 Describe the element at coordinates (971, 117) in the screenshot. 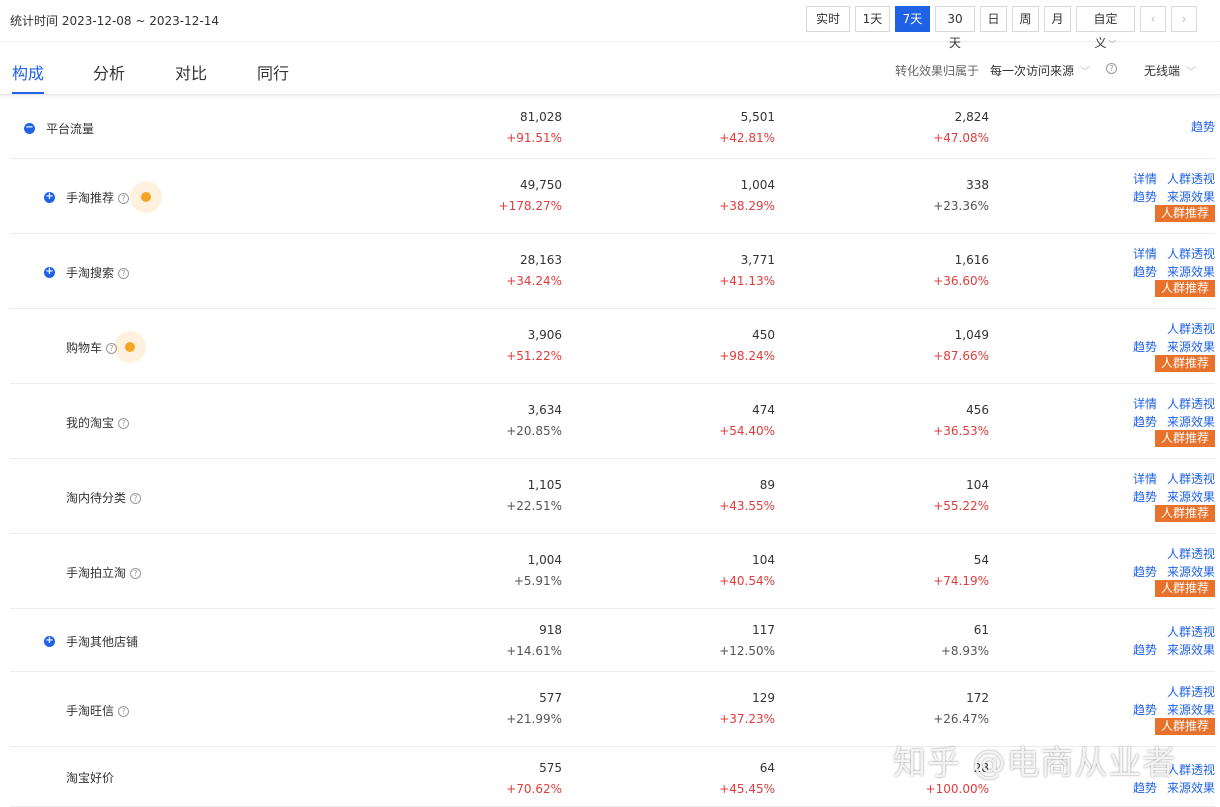

I see `metric-value: 2,824` at that location.